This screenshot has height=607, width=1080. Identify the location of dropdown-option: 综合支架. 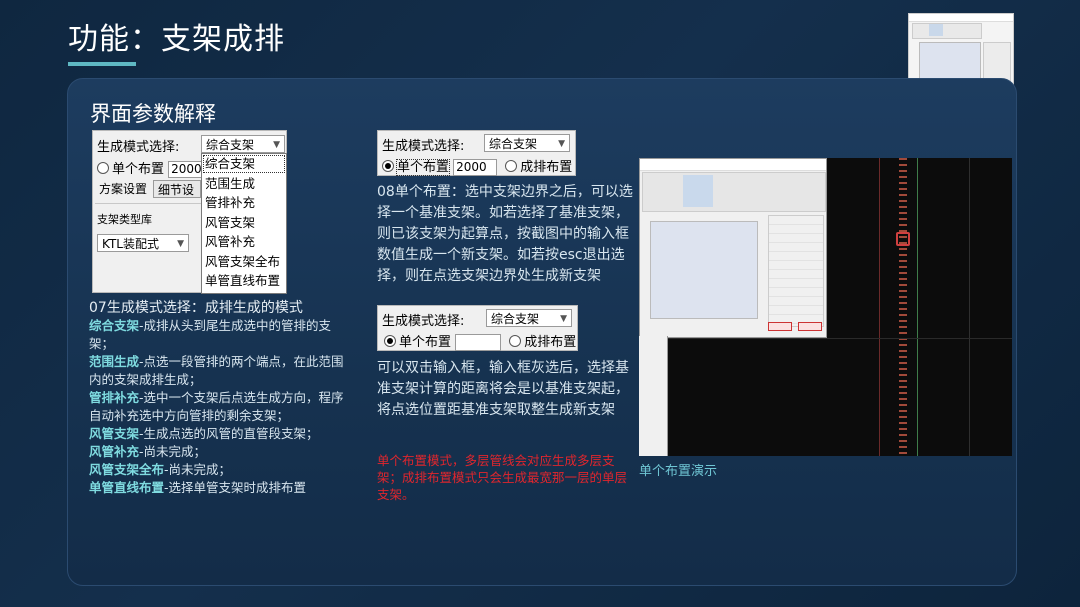
(244, 164).